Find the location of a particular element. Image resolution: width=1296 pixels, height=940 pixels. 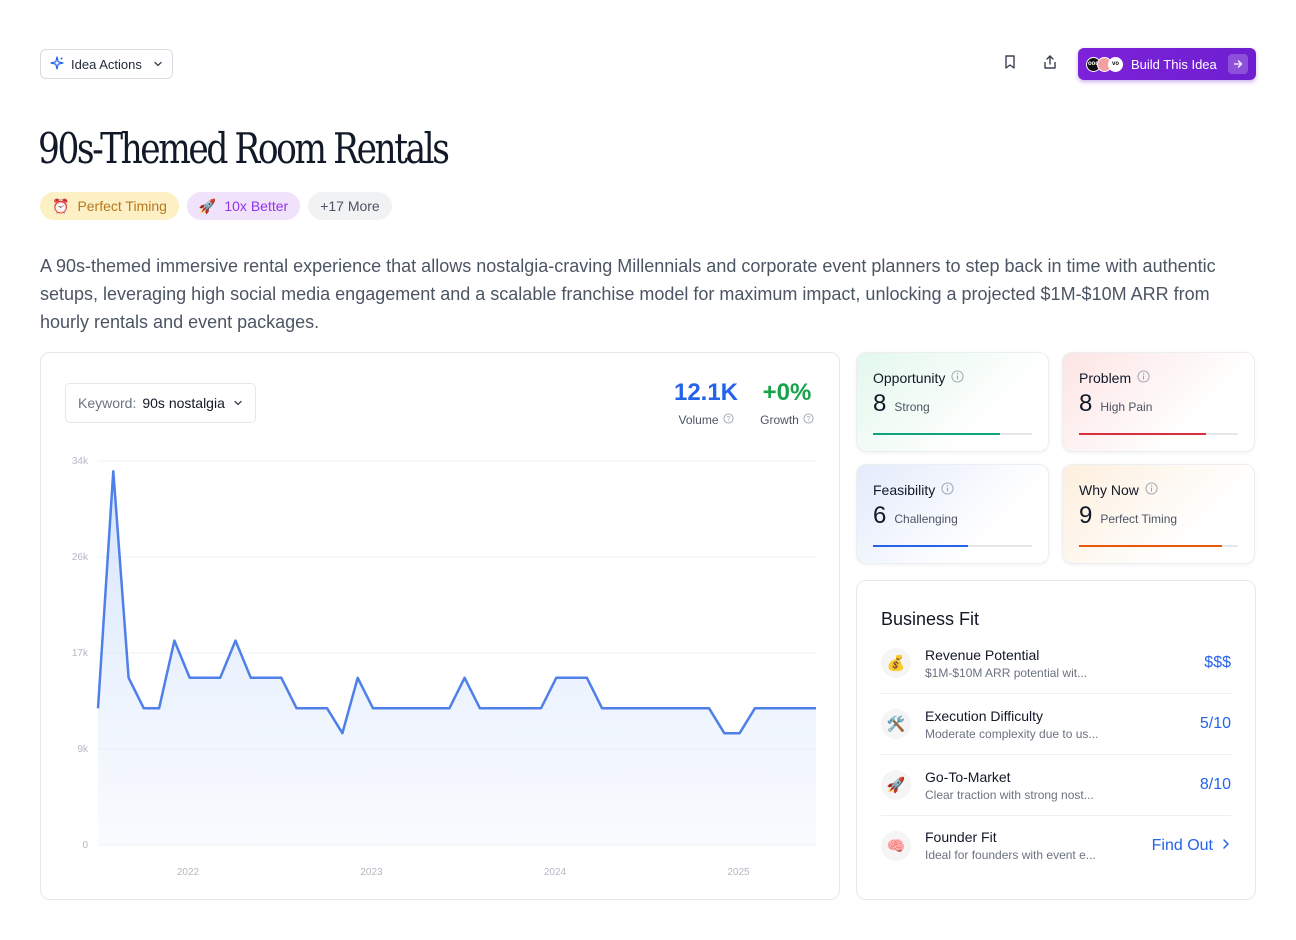

find-out-link: Find Out is located at coordinates (1191, 846).